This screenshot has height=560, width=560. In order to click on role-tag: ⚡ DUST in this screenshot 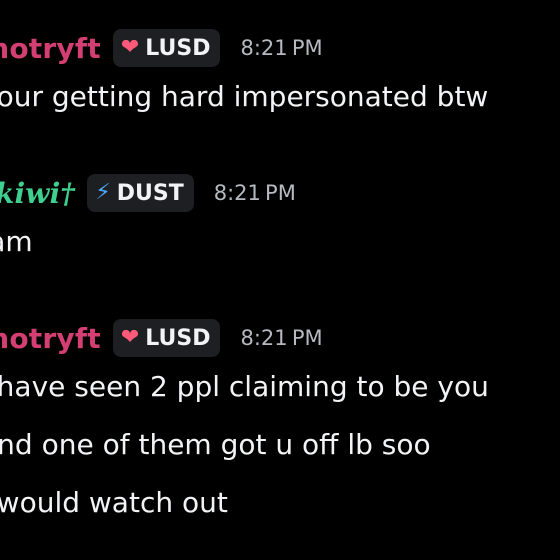, I will do `click(140, 193)`.